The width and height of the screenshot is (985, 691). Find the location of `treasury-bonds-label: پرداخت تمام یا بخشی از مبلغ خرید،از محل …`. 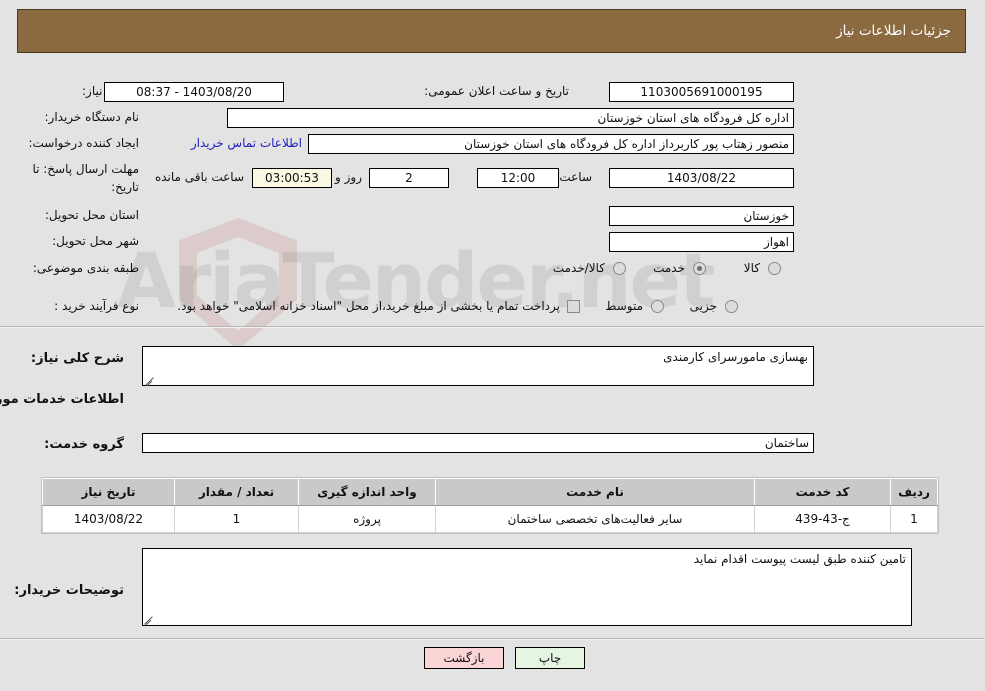

treasury-bonds-label: پرداخت تمام یا بخشی از مبلغ خرید،از محل … is located at coordinates (369, 306).